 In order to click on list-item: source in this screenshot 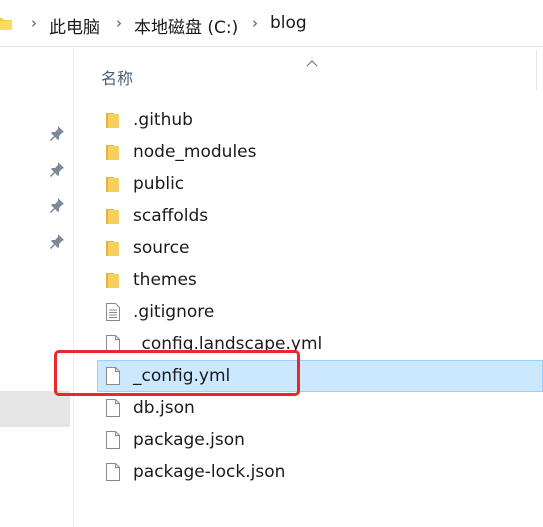, I will do `click(320, 248)`.